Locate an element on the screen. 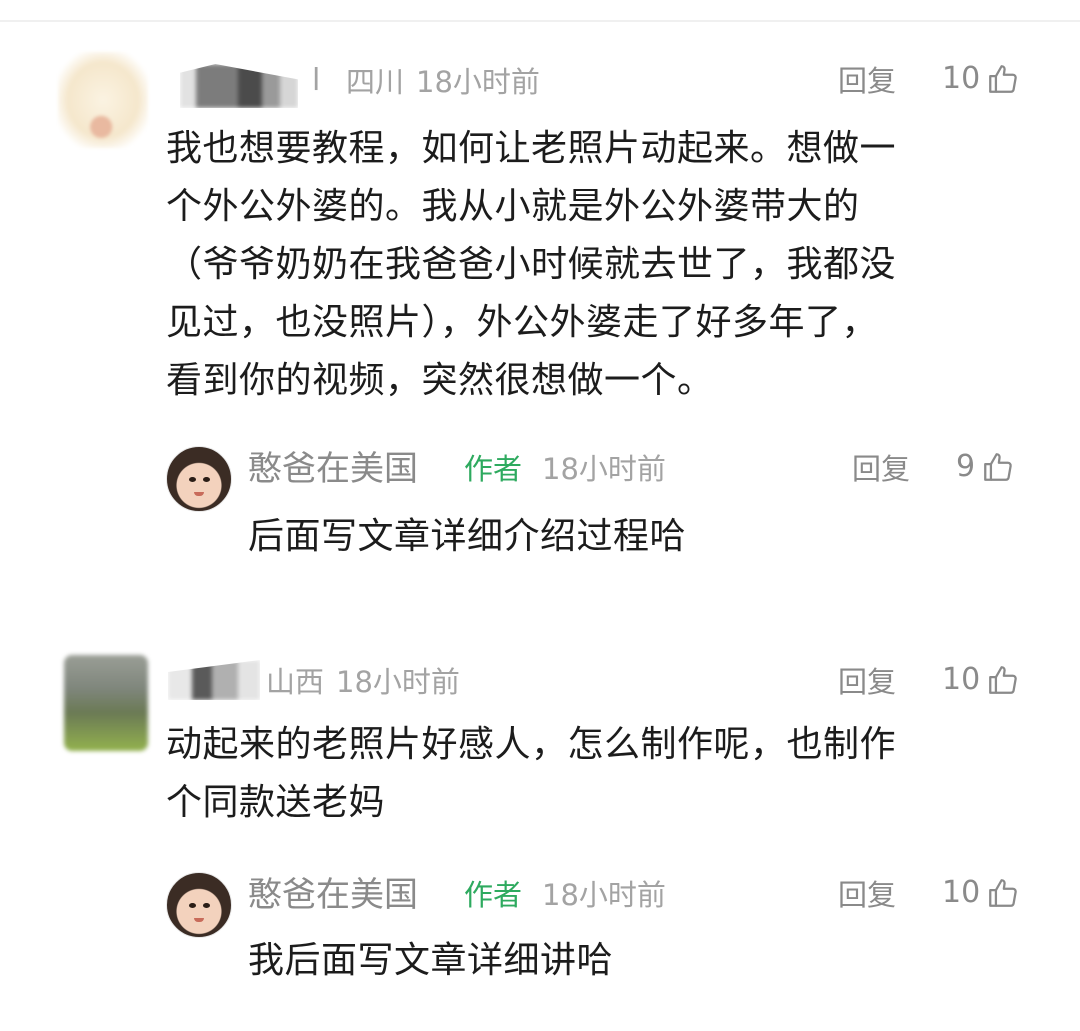 This screenshot has width=1080, height=1031. location-label: 四川 is located at coordinates (375, 82).